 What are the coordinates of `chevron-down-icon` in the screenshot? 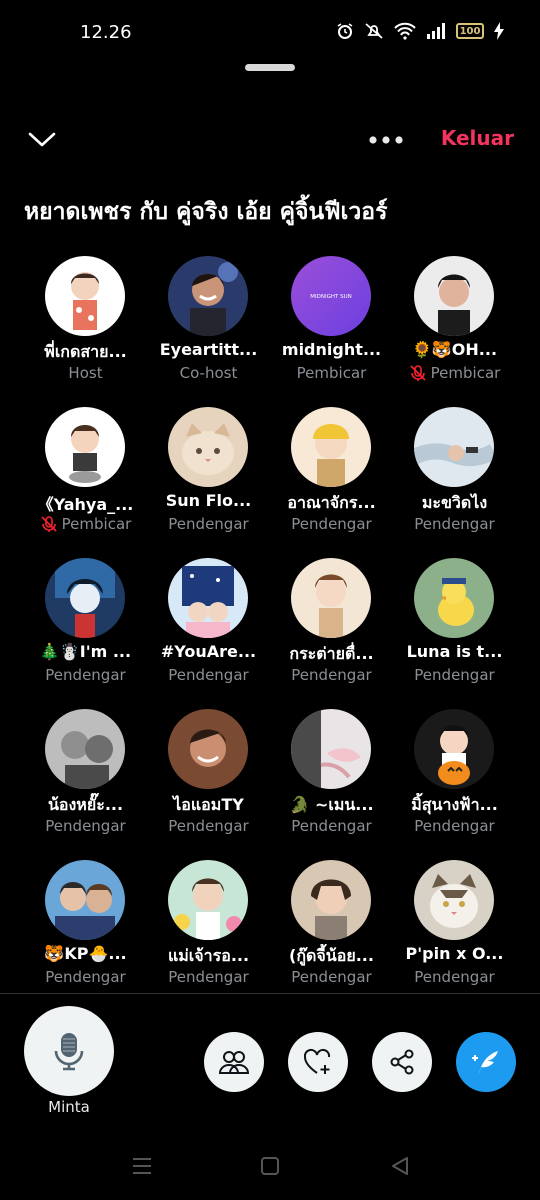 It's located at (42, 139).